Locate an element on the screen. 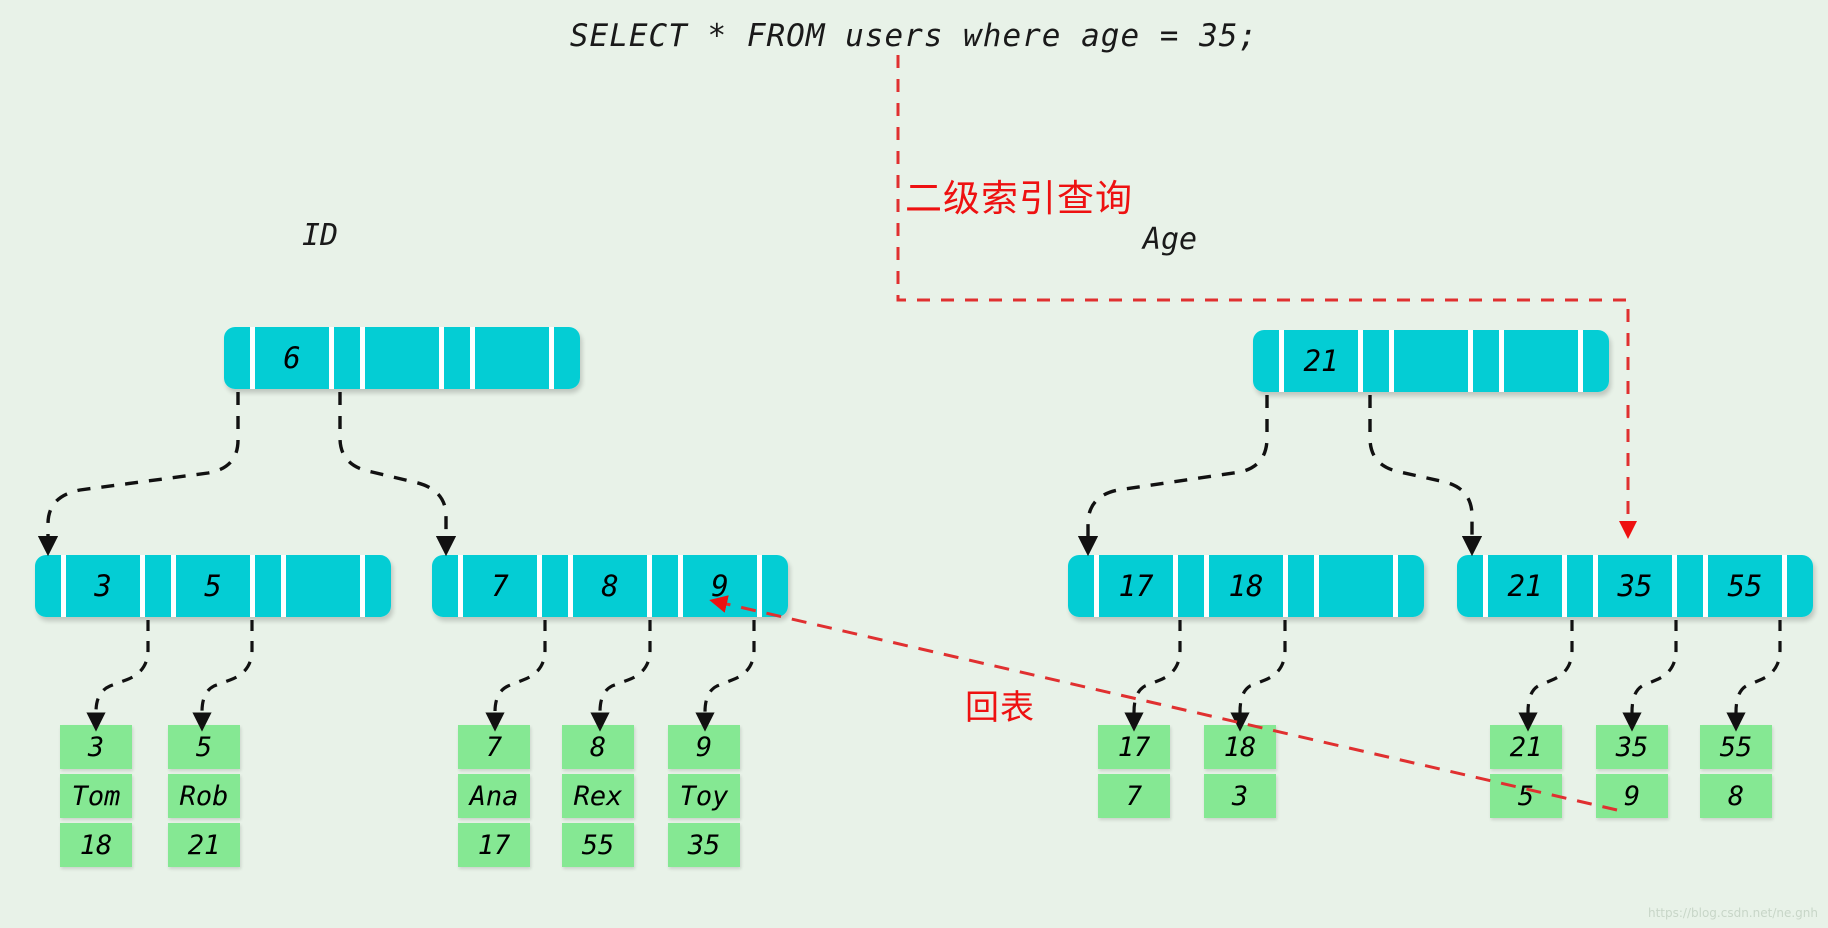  id-leaf-node-right: 7 8 9 is located at coordinates (610, 586).